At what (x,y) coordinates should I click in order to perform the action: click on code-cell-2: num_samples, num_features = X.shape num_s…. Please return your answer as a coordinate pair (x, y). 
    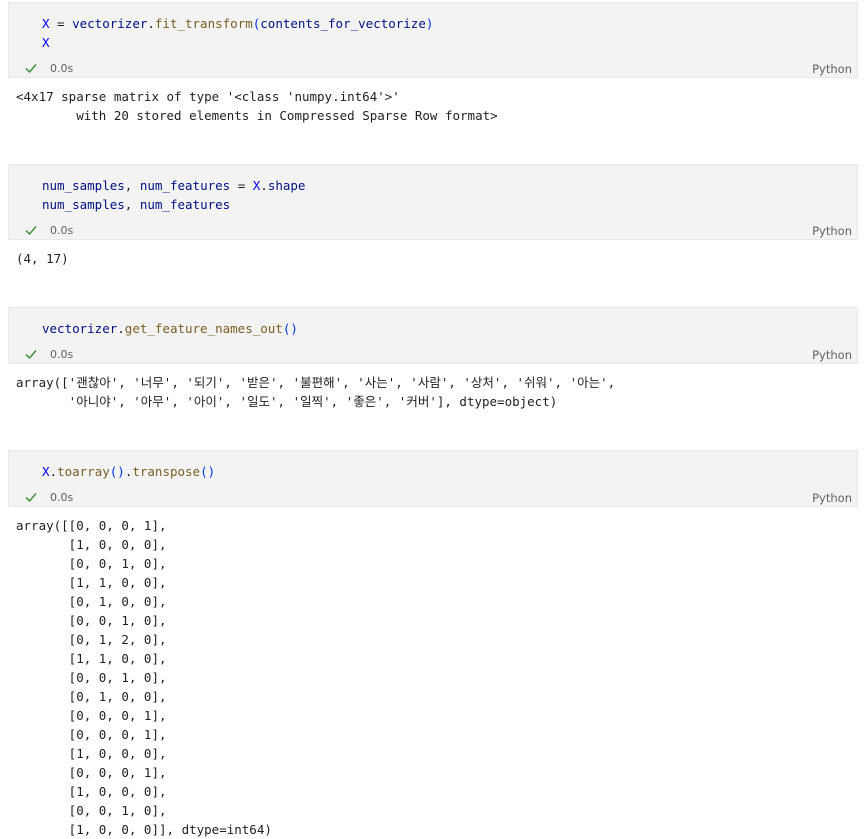
    Looking at the image, I should click on (433, 202).